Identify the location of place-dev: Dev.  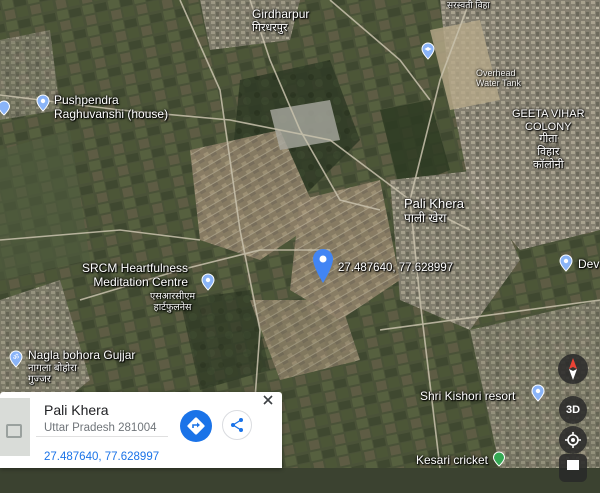
(588, 264).